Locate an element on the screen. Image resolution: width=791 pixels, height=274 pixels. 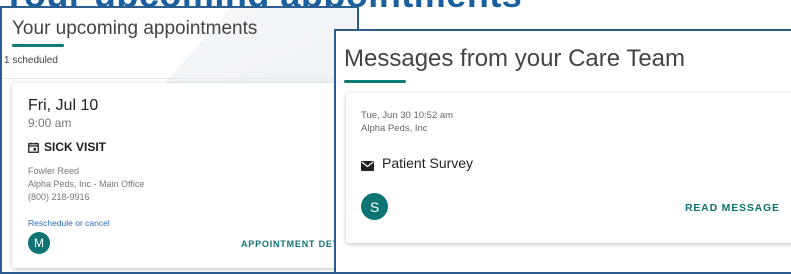
avatar: M is located at coordinates (39, 243).